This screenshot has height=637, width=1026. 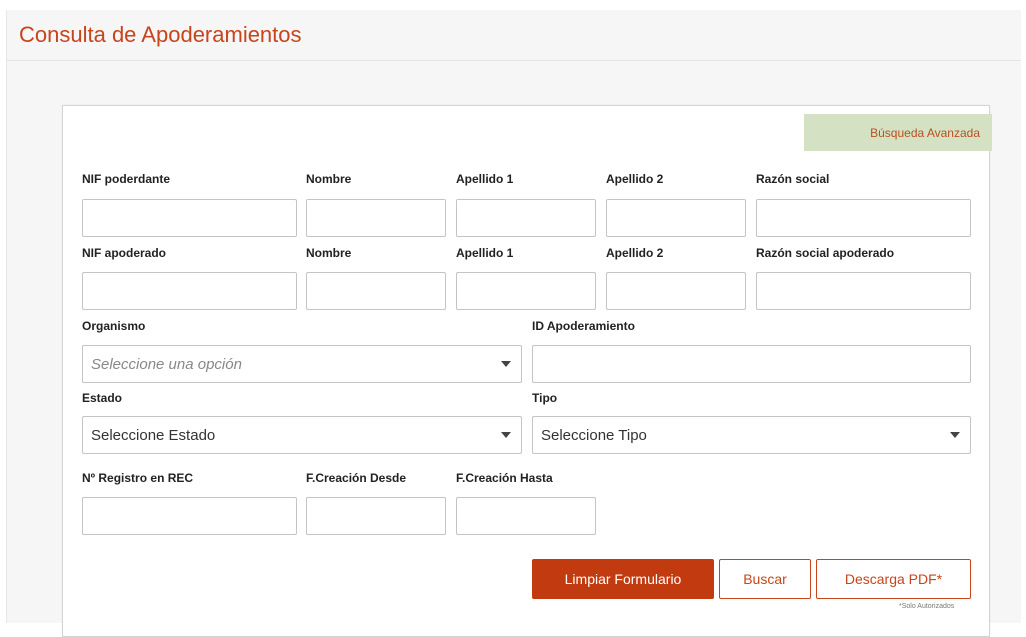 What do you see at coordinates (376, 516) in the screenshot?
I see `fcreacion-desde-input` at bounding box center [376, 516].